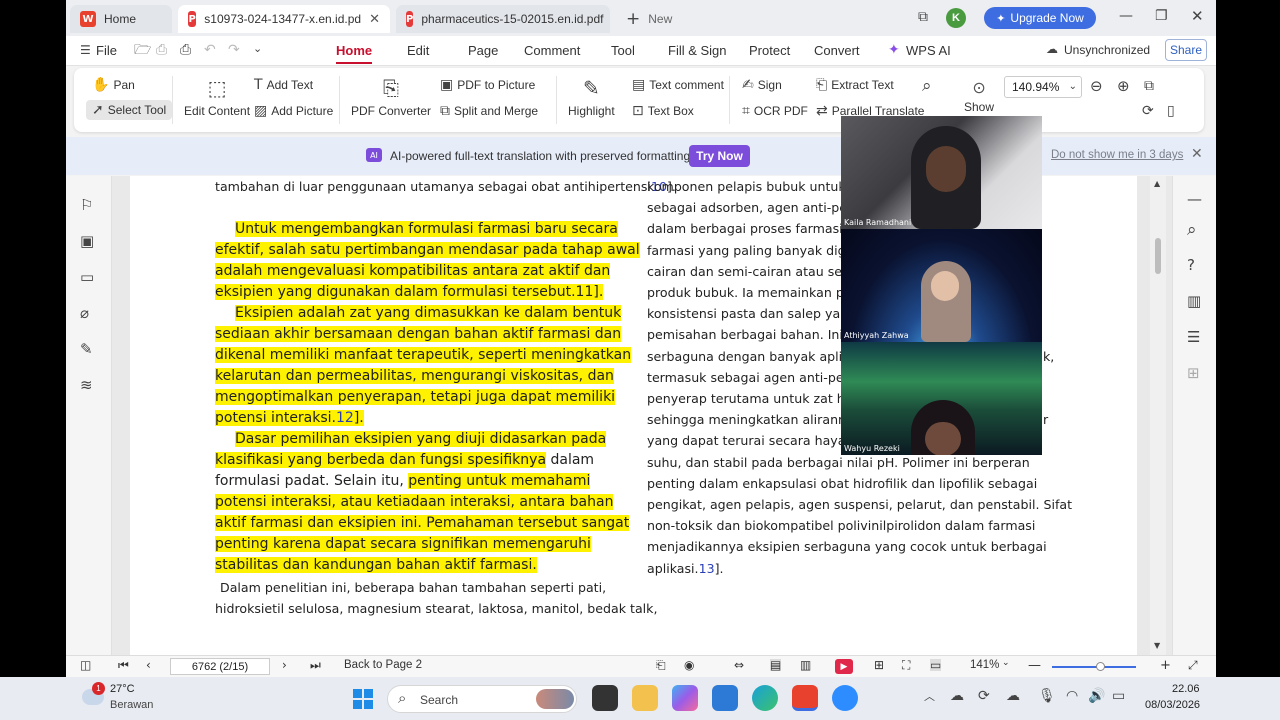 The image size is (1280, 720). What do you see at coordinates (345, 418) in the screenshot?
I see `citation-link: 12` at bounding box center [345, 418].